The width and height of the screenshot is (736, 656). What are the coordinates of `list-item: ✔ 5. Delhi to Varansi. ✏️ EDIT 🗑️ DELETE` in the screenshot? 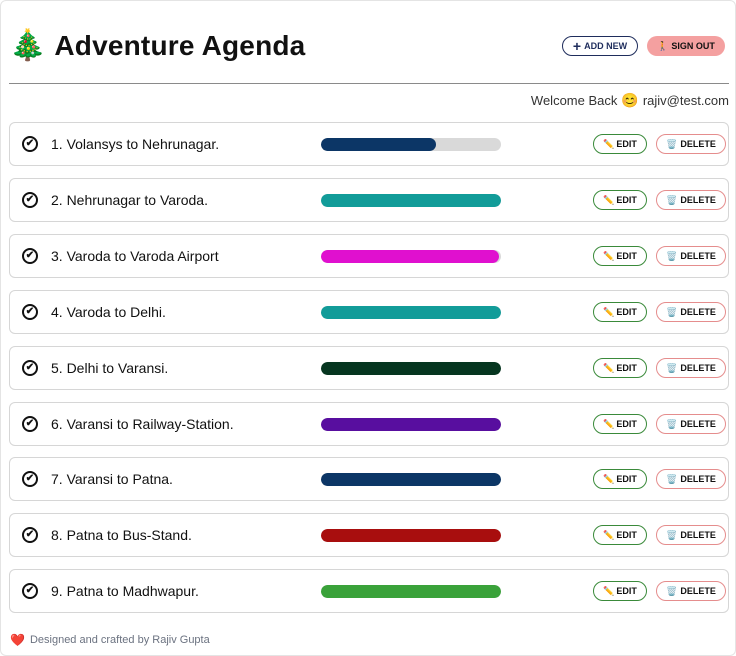 It's located at (369, 368).